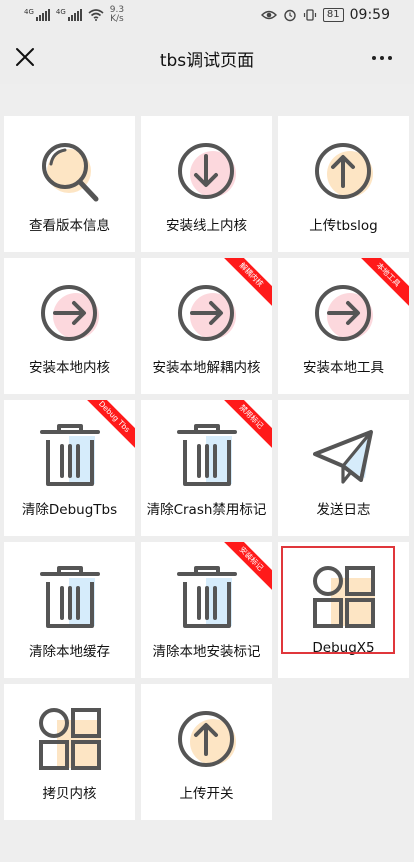 The width and height of the screenshot is (414, 862). I want to click on action-tile-label: 安装本地内核, so click(69, 368).